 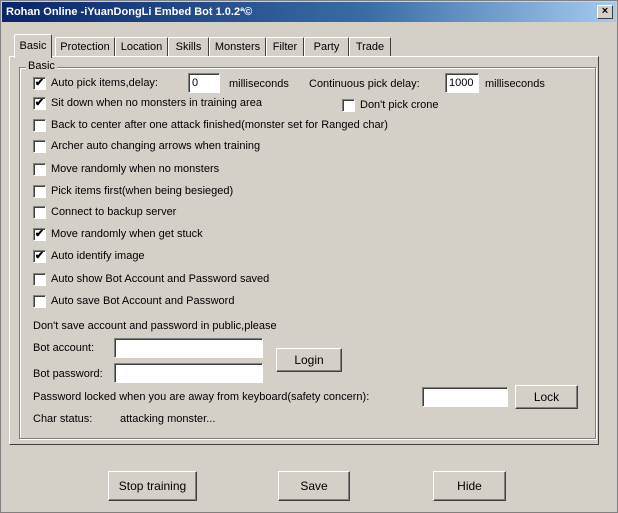 I want to click on auto-pick-label: Auto pick items,delay:, so click(x=104, y=83).